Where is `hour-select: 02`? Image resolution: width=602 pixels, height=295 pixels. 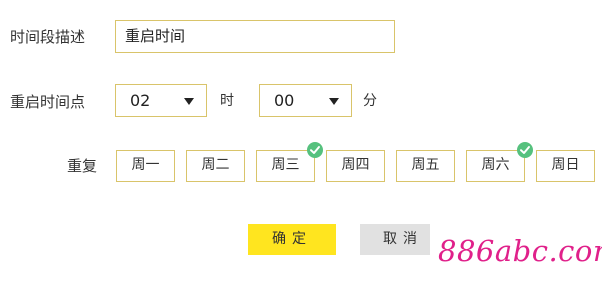 hour-select: 02 is located at coordinates (161, 100).